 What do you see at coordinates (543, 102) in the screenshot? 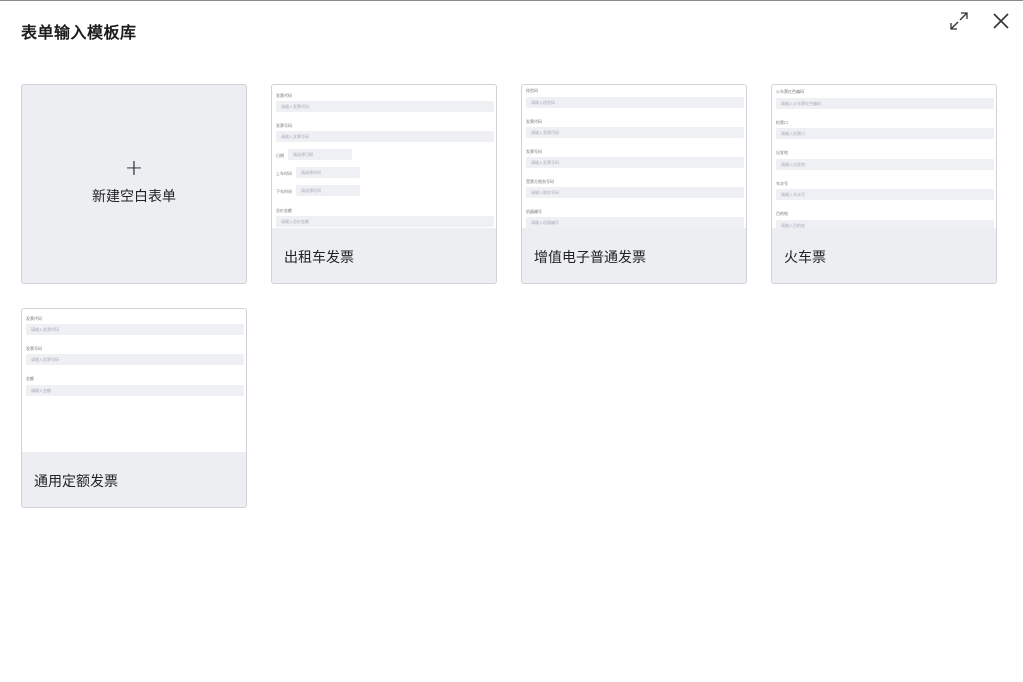
I see `preview-field-placeholder: 请输入校验码` at bounding box center [543, 102].